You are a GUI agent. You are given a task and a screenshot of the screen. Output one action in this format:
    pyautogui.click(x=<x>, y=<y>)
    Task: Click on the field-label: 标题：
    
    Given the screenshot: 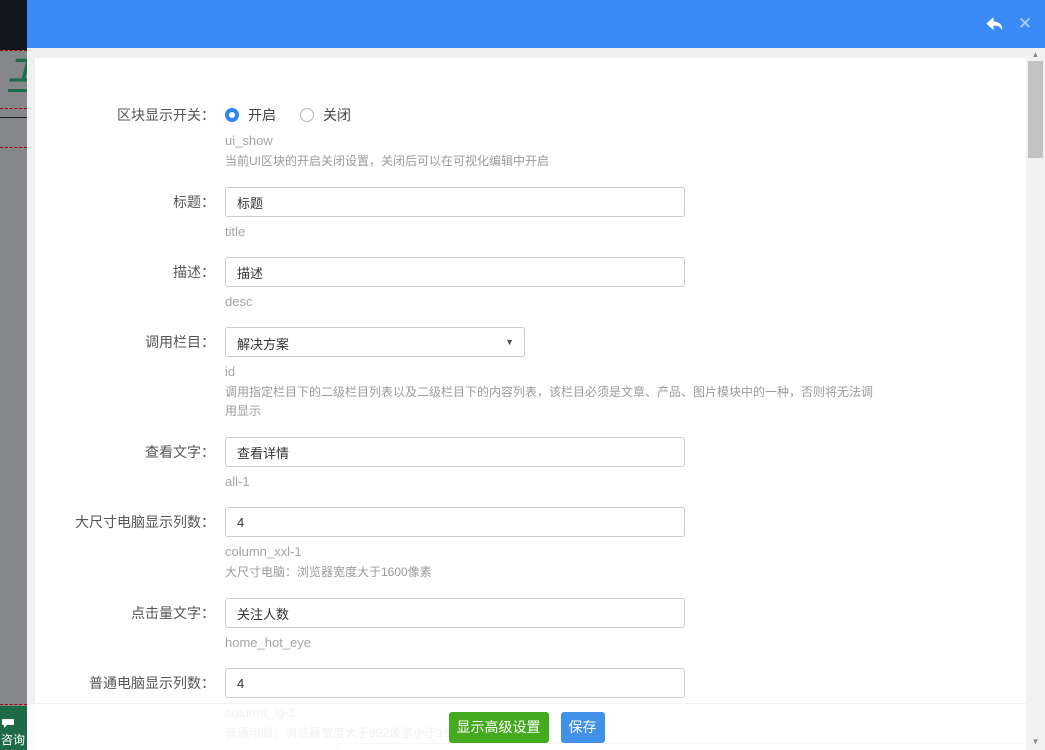 What is the action you would take?
    pyautogui.click(x=194, y=202)
    